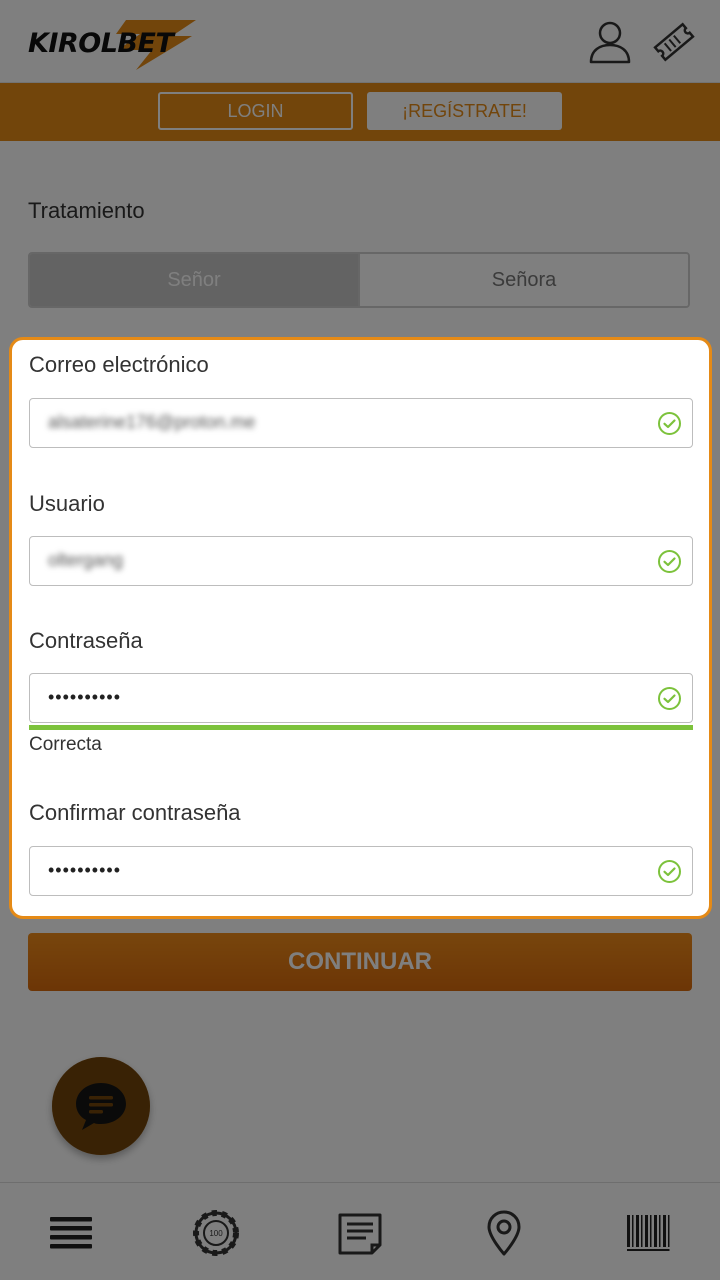  Describe the element at coordinates (181, 59) in the screenshot. I see `logo-suffix: .es` at that location.